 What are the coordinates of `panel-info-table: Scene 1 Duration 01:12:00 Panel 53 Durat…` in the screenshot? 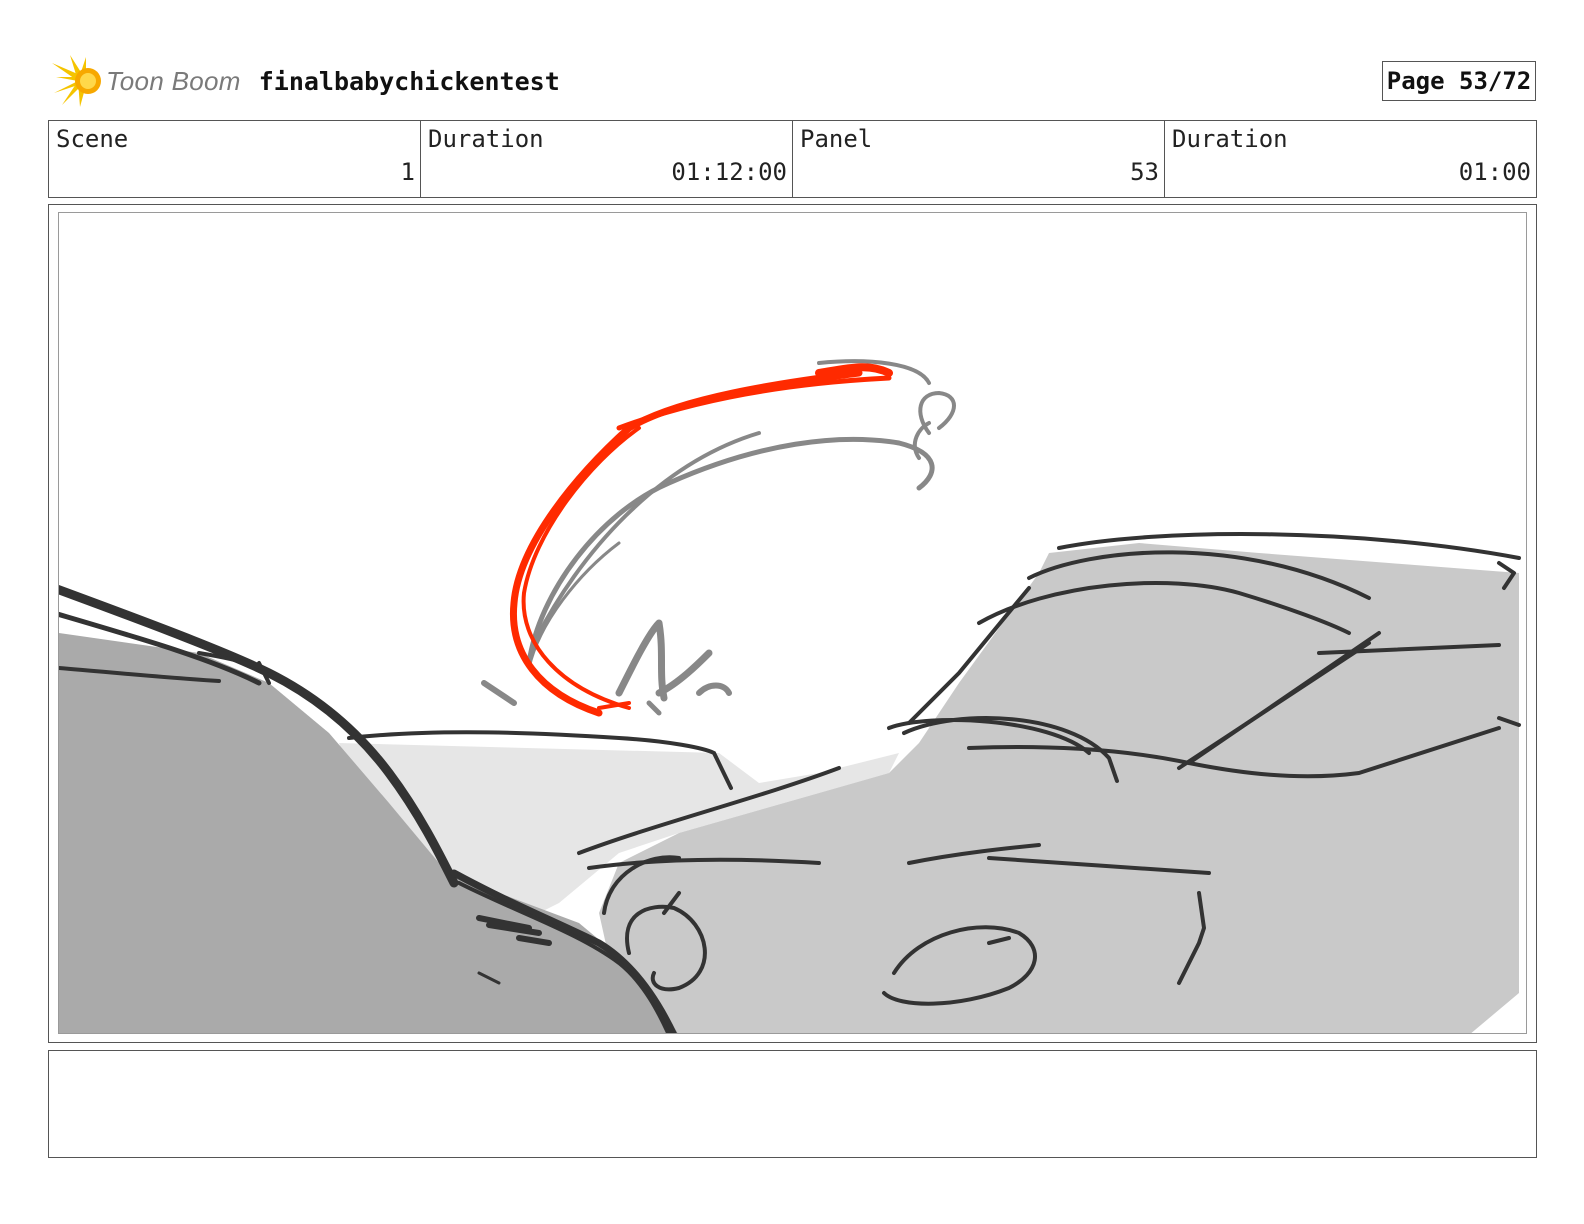 It's located at (792, 159).